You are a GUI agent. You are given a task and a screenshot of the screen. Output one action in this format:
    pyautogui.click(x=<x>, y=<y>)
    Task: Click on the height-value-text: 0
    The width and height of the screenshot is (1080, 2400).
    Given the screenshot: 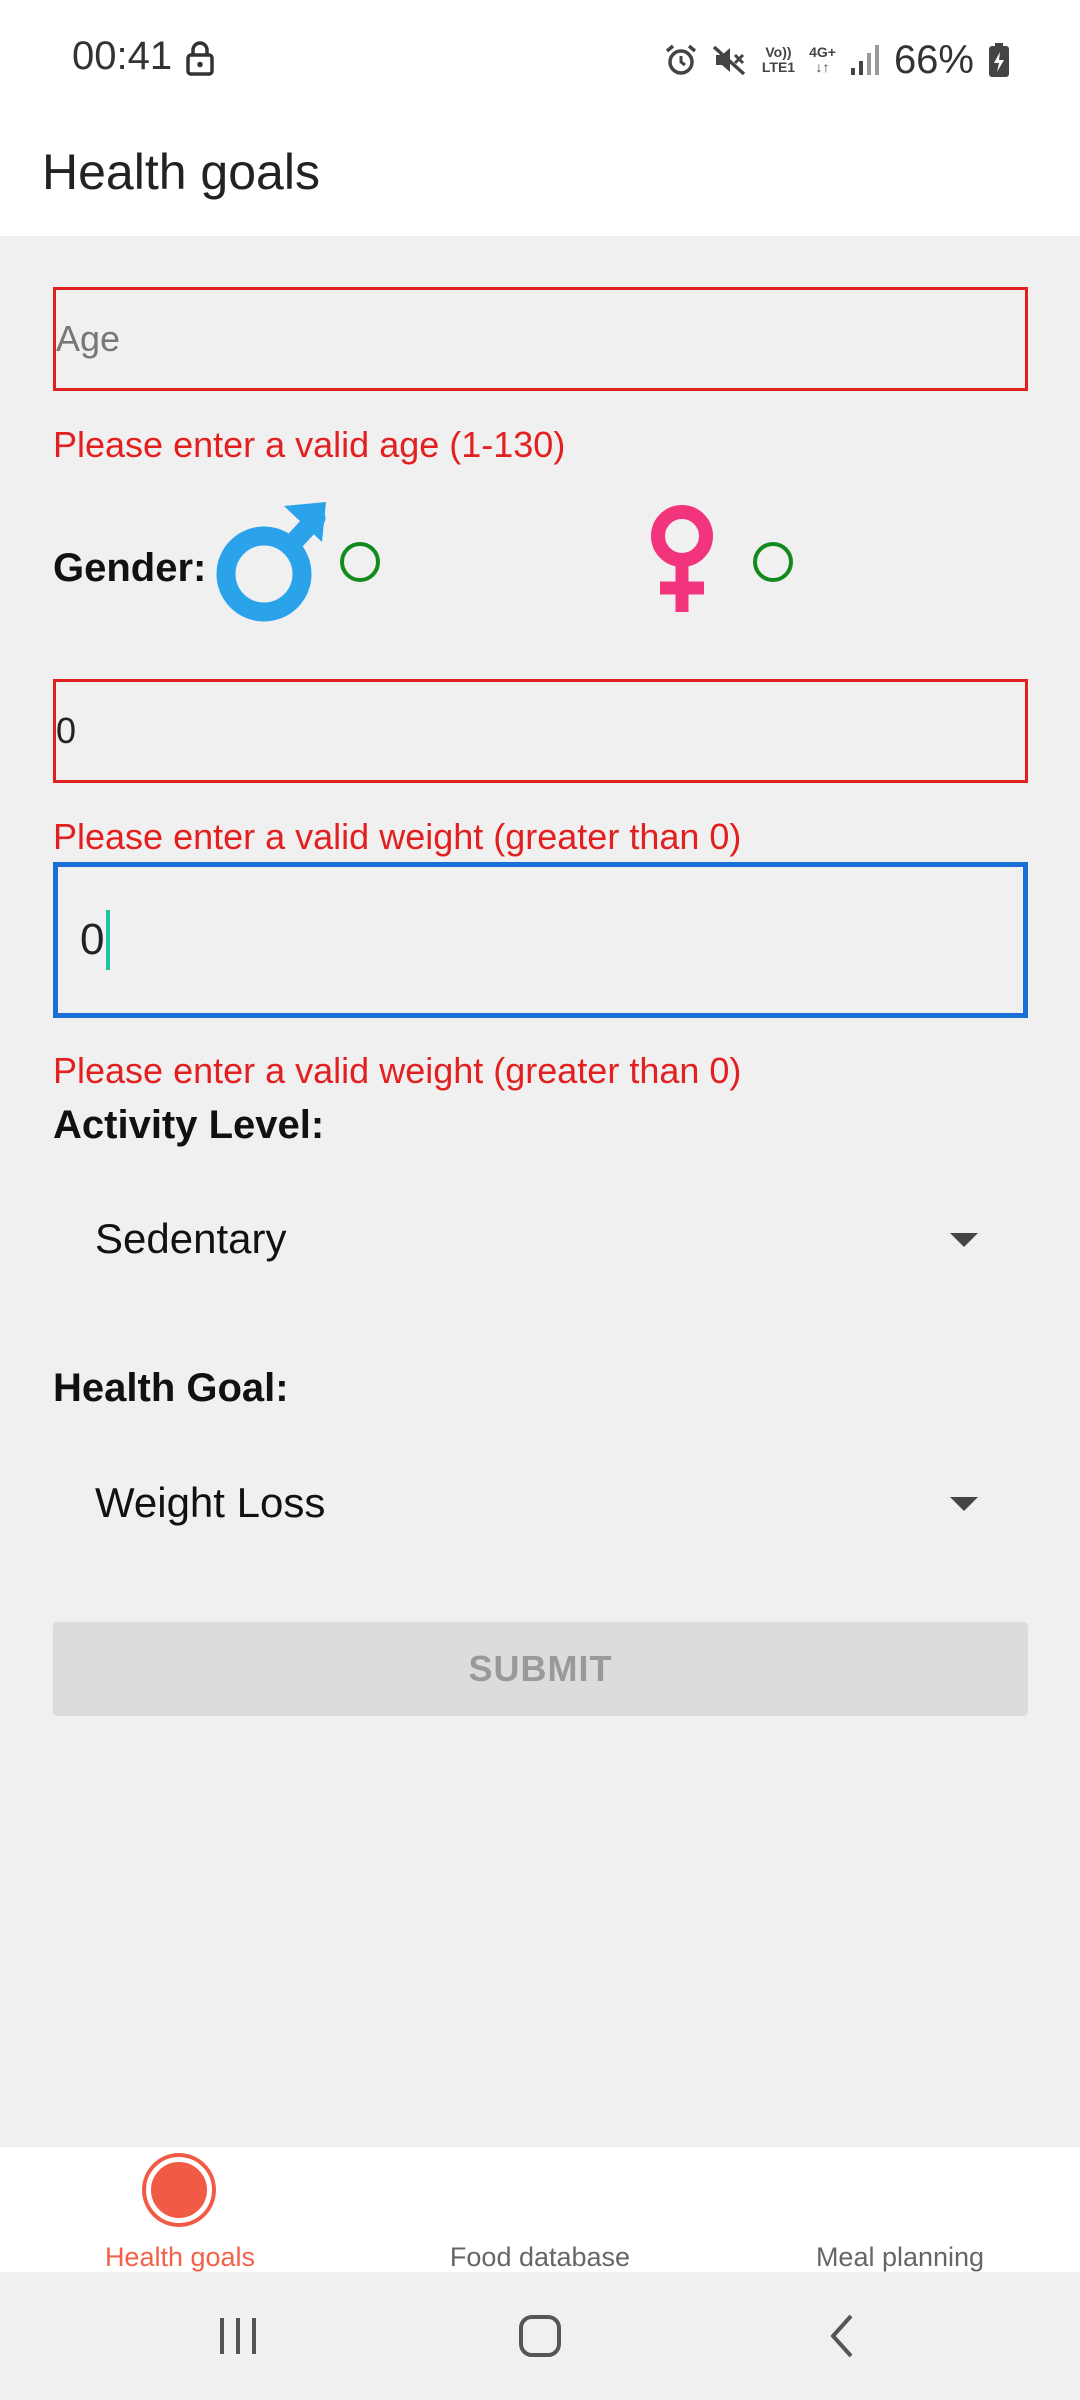 What is the action you would take?
    pyautogui.click(x=92, y=939)
    